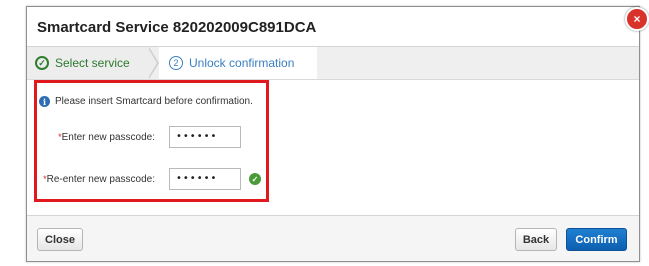 The image size is (649, 266). What do you see at coordinates (60, 239) in the screenshot?
I see `close-button: Close` at bounding box center [60, 239].